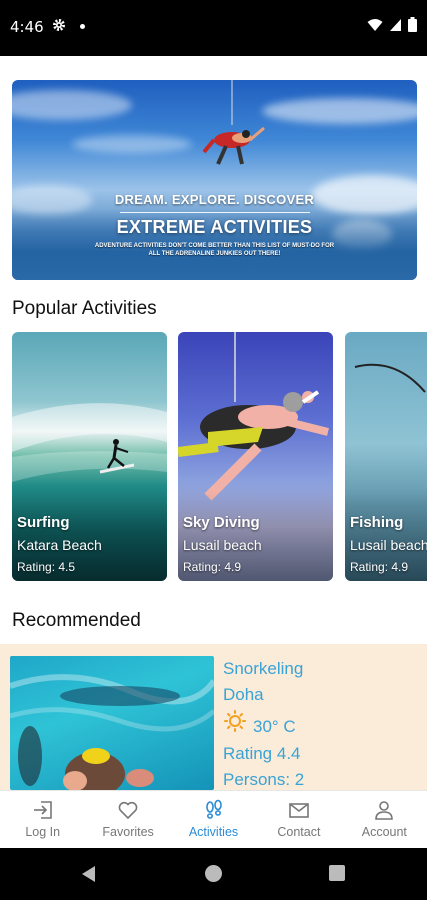 The width and height of the screenshot is (427, 900). Describe the element at coordinates (337, 873) in the screenshot. I see `recent-apps-icon` at that location.